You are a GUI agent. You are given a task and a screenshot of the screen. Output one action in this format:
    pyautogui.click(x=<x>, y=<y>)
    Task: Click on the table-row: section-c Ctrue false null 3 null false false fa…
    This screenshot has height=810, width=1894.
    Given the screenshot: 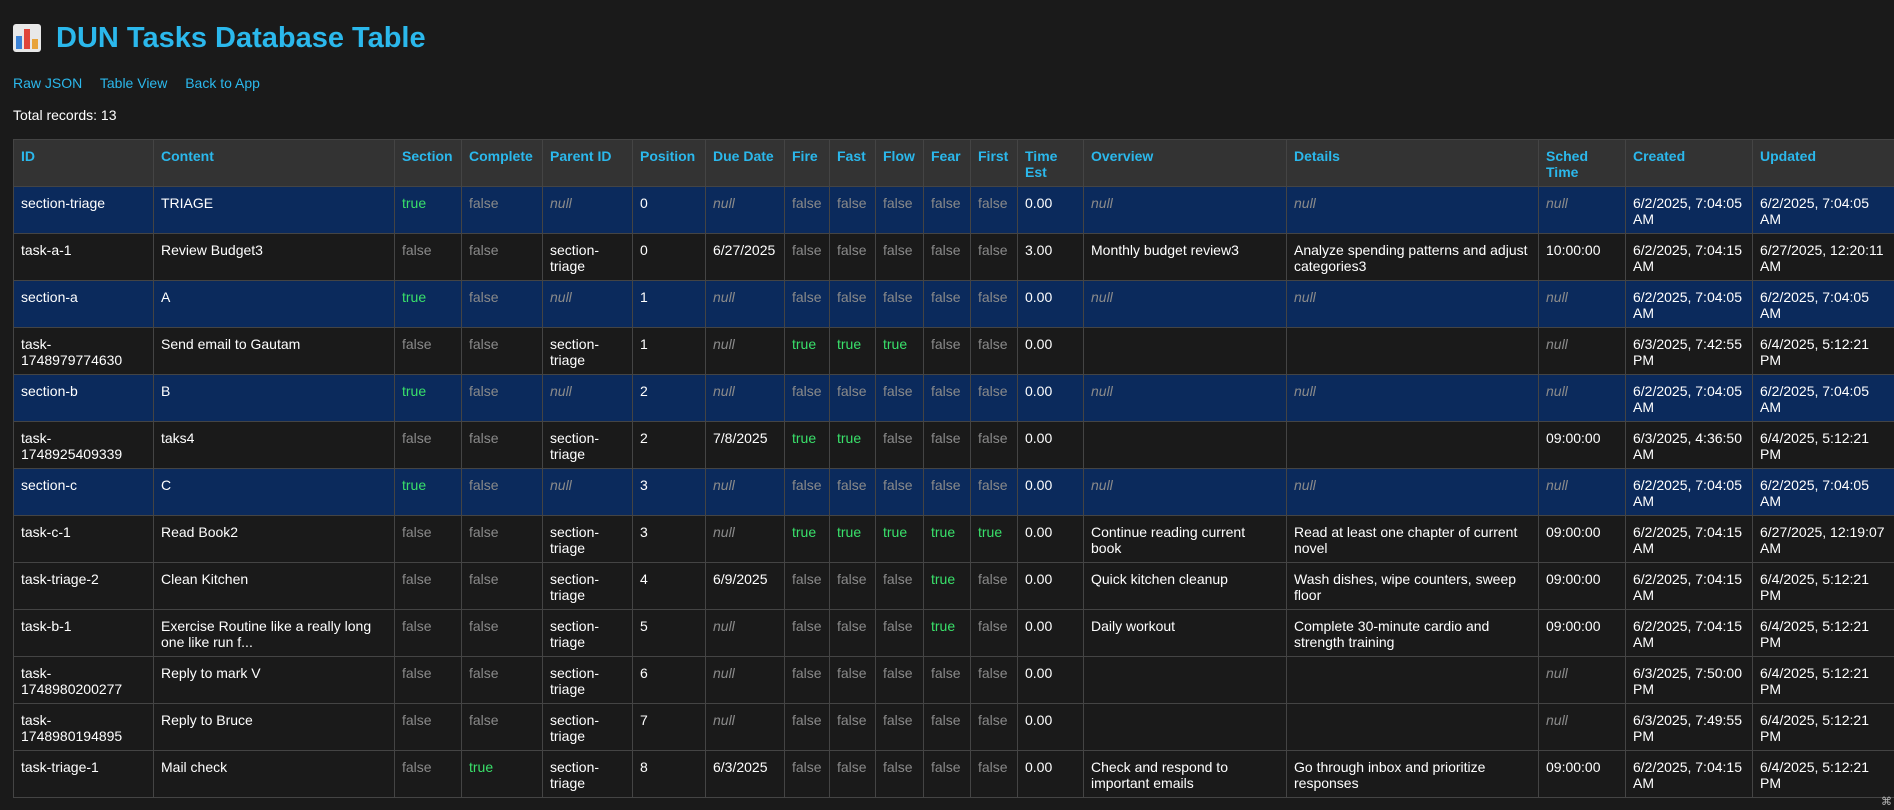 What is the action you would take?
    pyautogui.click(x=953, y=492)
    